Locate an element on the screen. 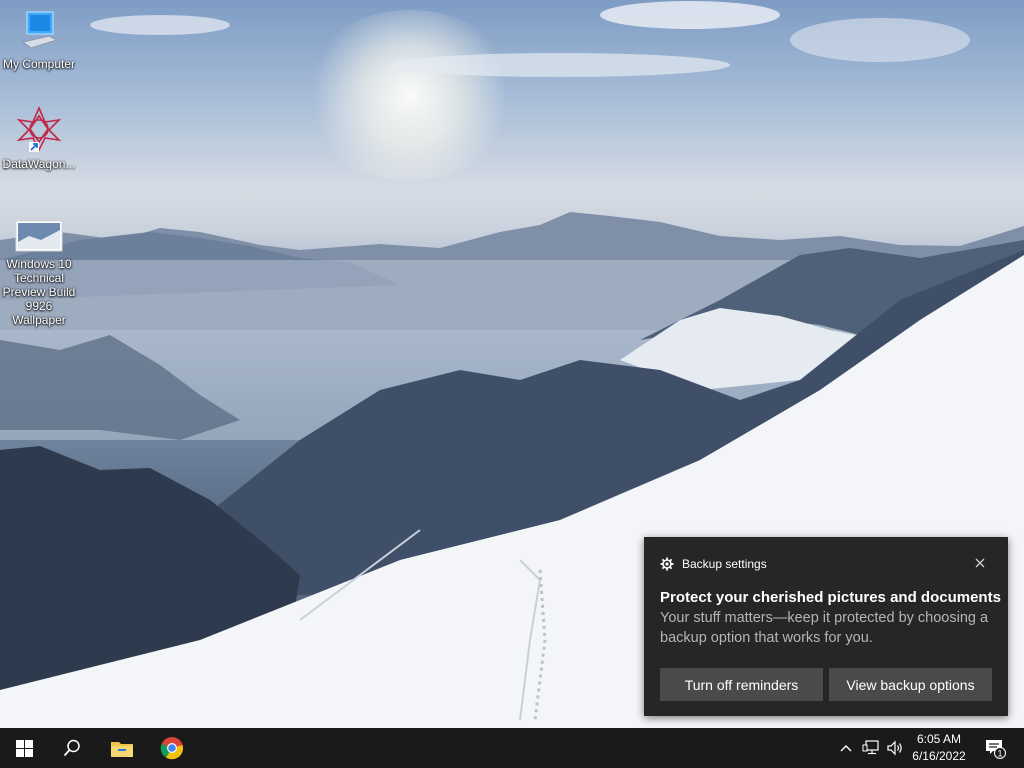 The height and width of the screenshot is (768, 1024). close-button is located at coordinates (980, 563).